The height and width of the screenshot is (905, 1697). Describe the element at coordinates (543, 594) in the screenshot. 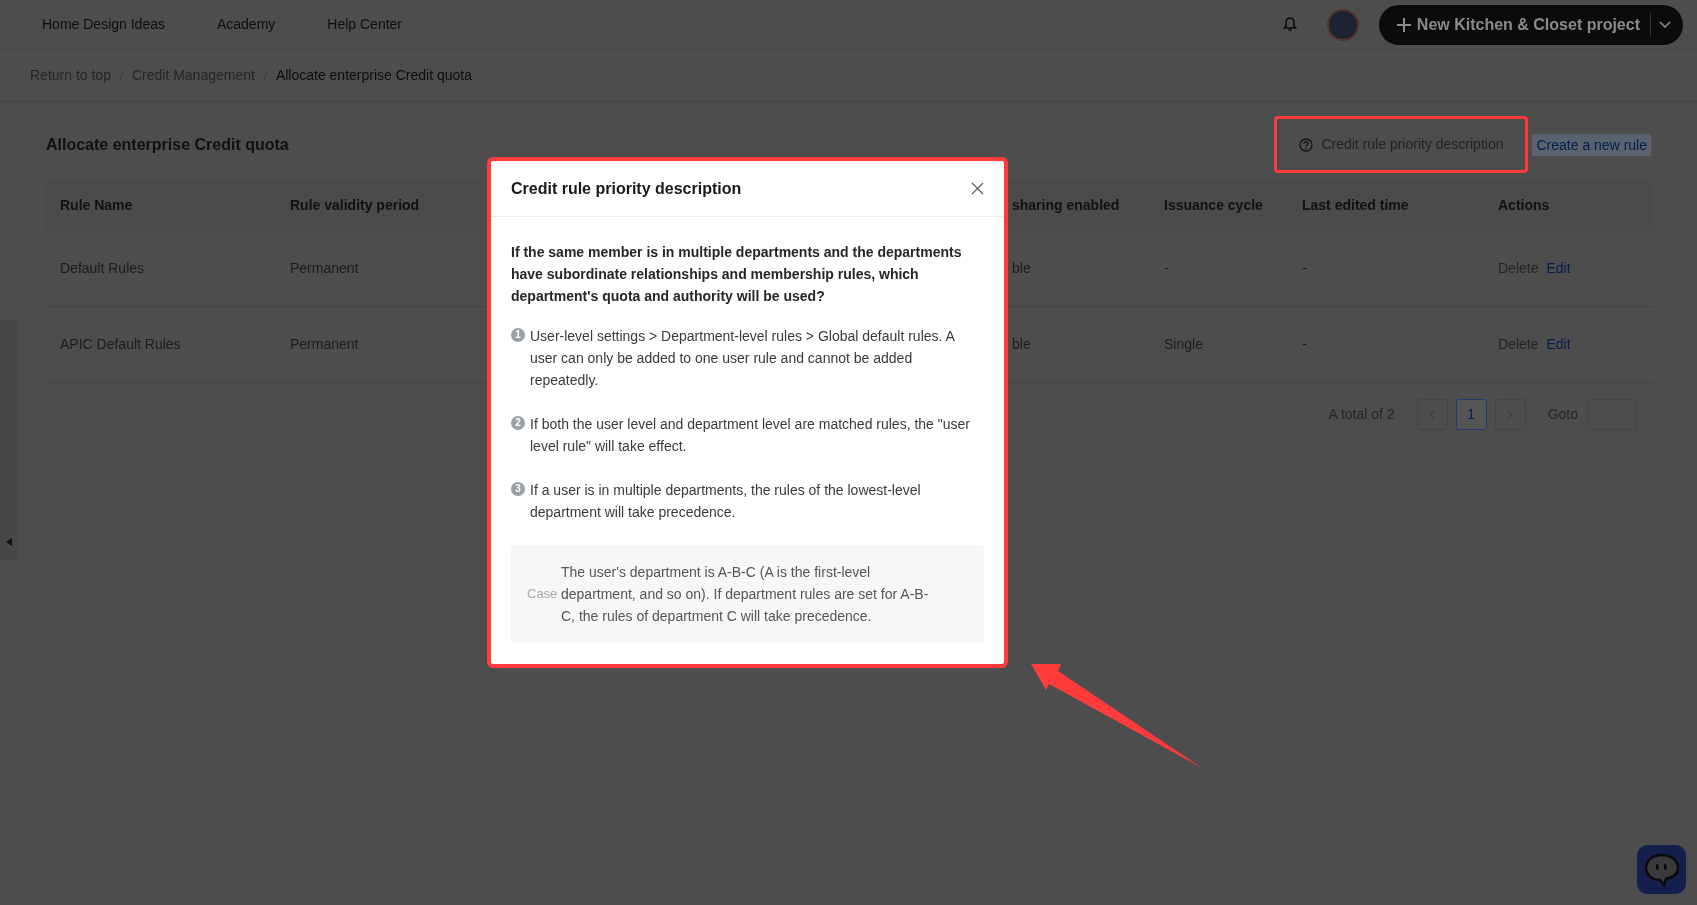

I see `case-label: Case` at that location.